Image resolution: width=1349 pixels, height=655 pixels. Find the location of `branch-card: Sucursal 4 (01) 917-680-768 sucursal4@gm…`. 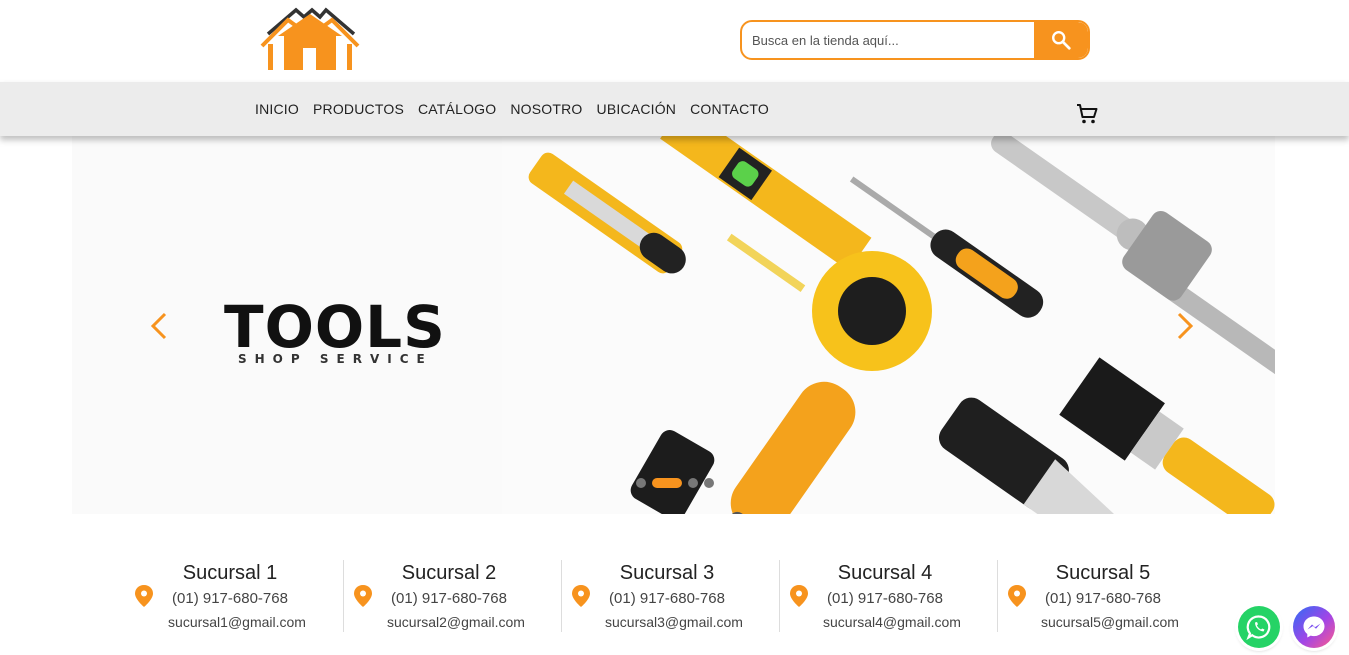

branch-card: Sucursal 4 (01) 917-680-768 sucursal4@gm… is located at coordinates (887, 596).